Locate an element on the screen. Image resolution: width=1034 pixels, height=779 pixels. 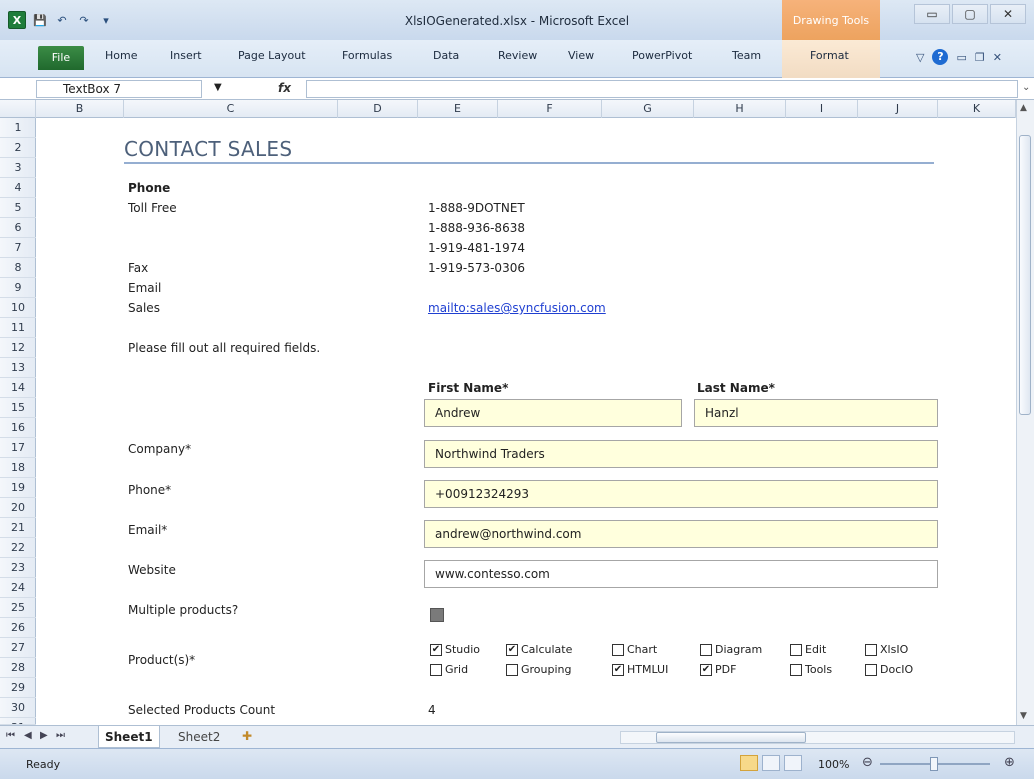
row-header: 13 is located at coordinates (18, 368).